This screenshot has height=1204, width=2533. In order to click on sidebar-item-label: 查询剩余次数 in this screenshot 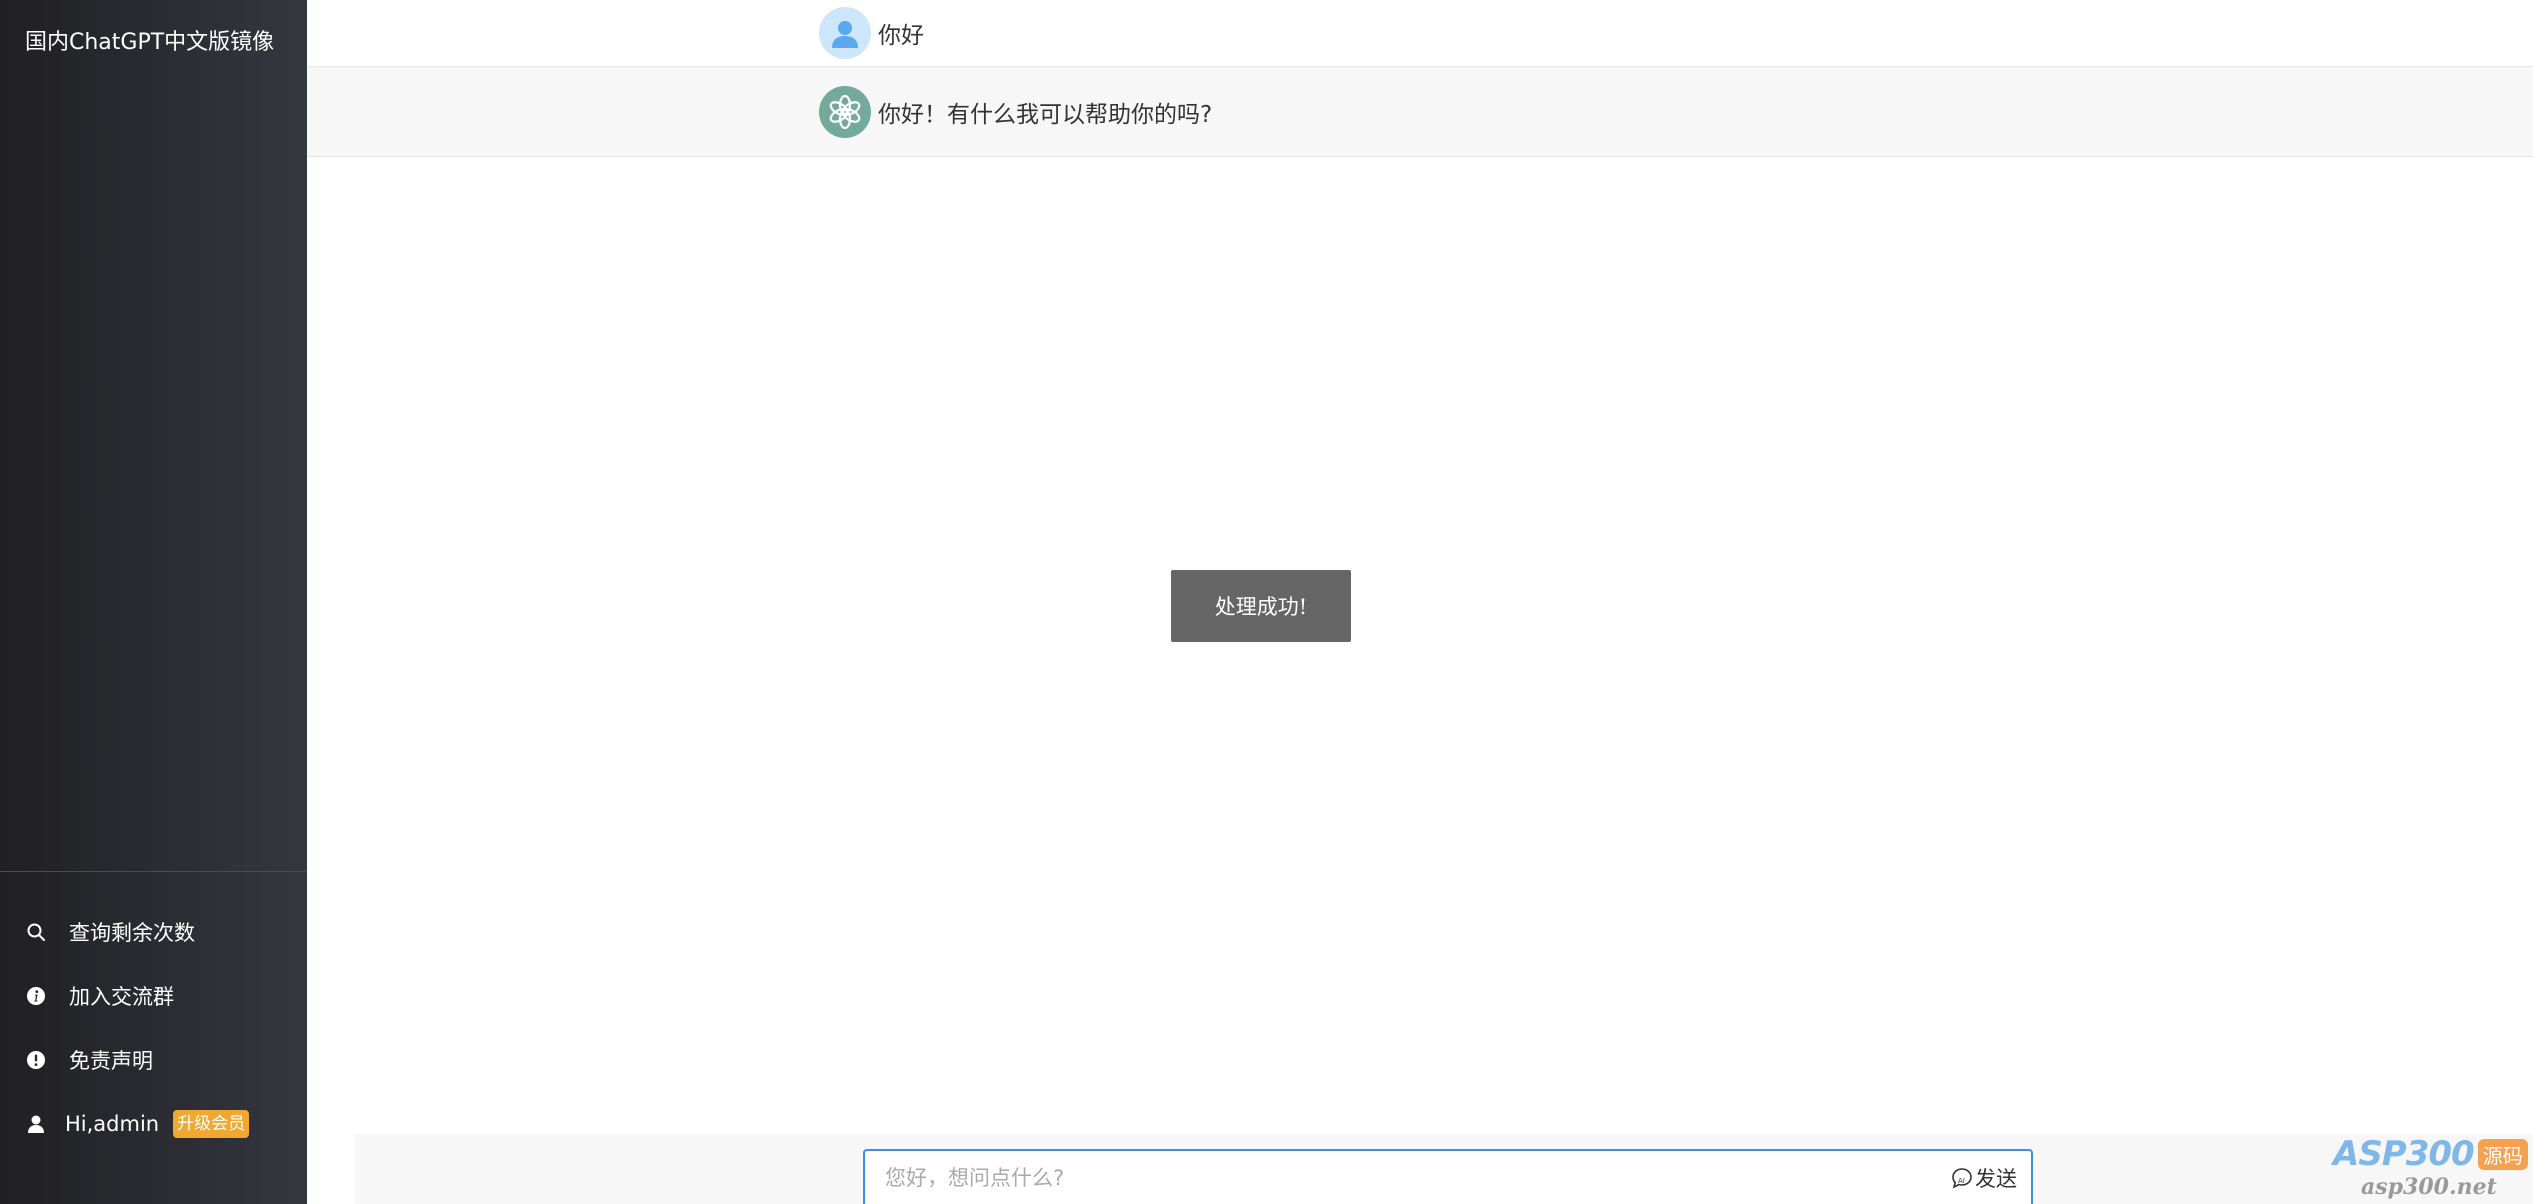, I will do `click(132, 933)`.